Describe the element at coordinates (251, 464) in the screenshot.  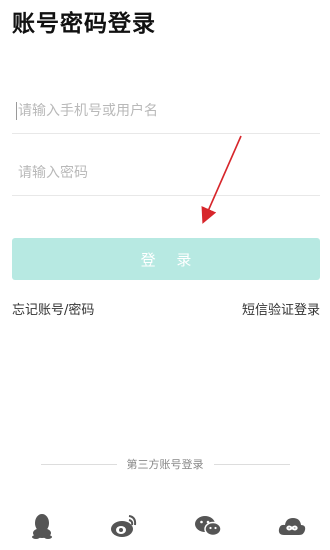
I see `divider-line-right` at that location.